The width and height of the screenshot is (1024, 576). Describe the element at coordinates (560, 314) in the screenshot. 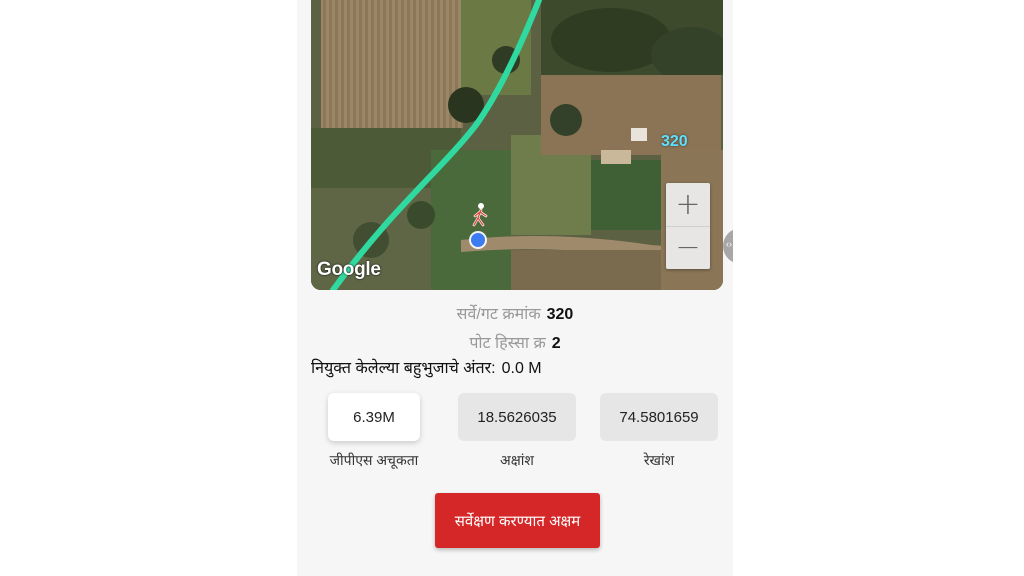

I see `survey-number-value: 320` at that location.